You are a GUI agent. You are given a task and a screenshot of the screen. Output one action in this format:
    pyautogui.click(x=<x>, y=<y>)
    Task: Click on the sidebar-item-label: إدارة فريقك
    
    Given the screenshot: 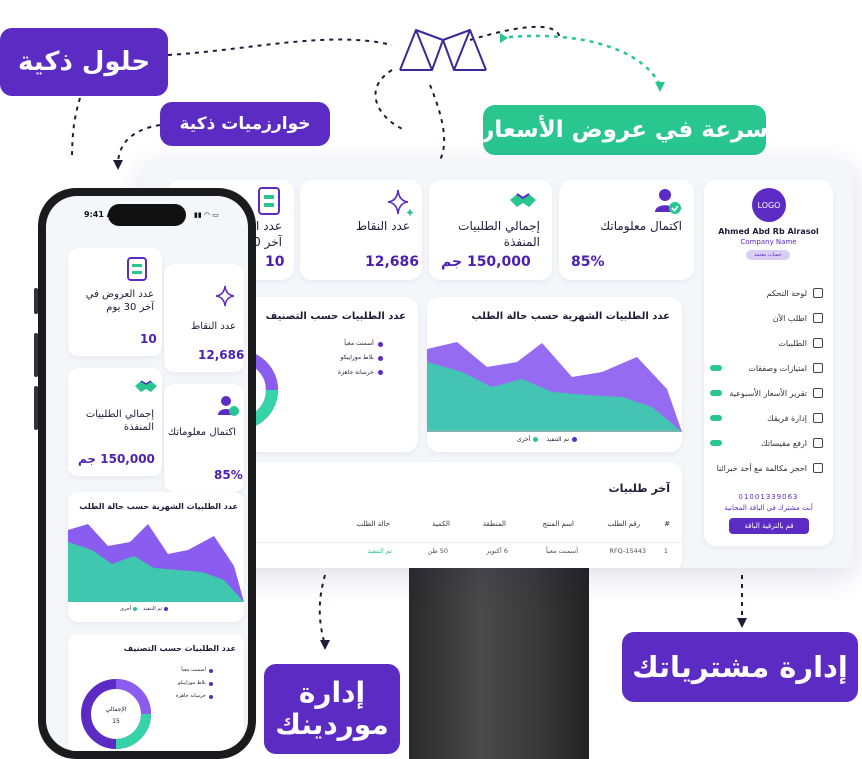 What is the action you would take?
    pyautogui.click(x=787, y=418)
    